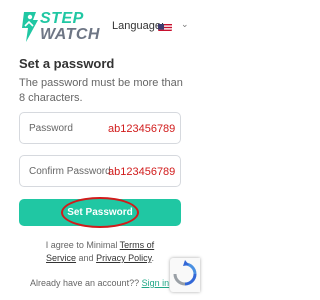 This screenshot has height=300, width=320. I want to click on recaptcha-badge, so click(185, 275).